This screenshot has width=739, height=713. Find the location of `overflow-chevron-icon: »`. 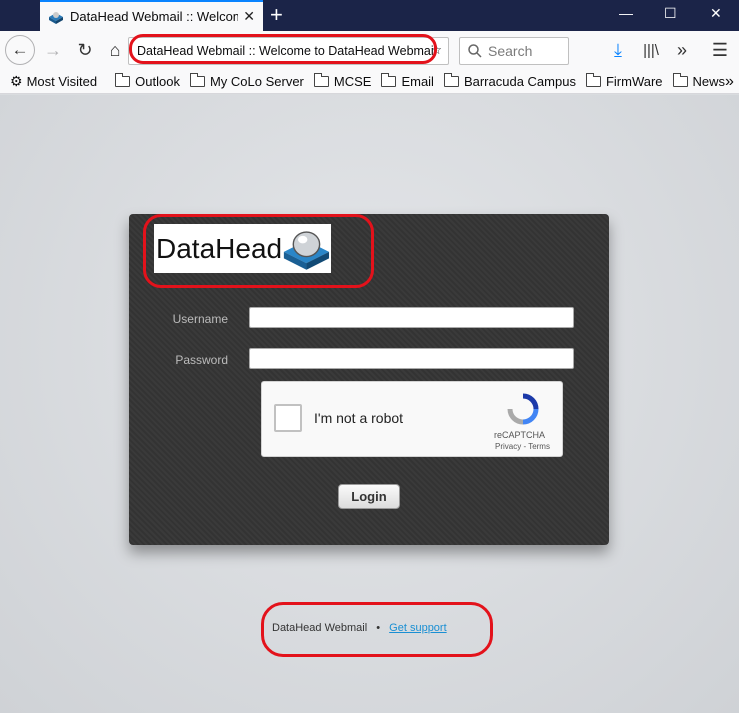

overflow-chevron-icon: » is located at coordinates (682, 50).